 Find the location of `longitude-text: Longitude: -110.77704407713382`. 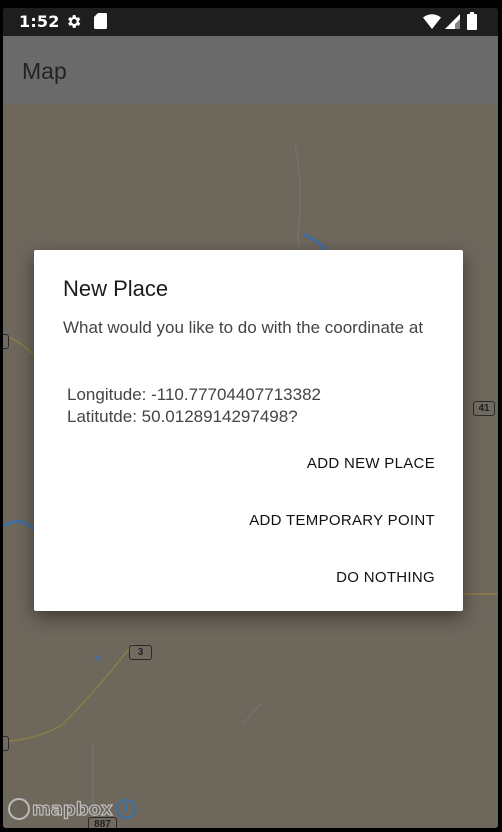

longitude-text: Longitude: -110.77704407713382 is located at coordinates (194, 394).